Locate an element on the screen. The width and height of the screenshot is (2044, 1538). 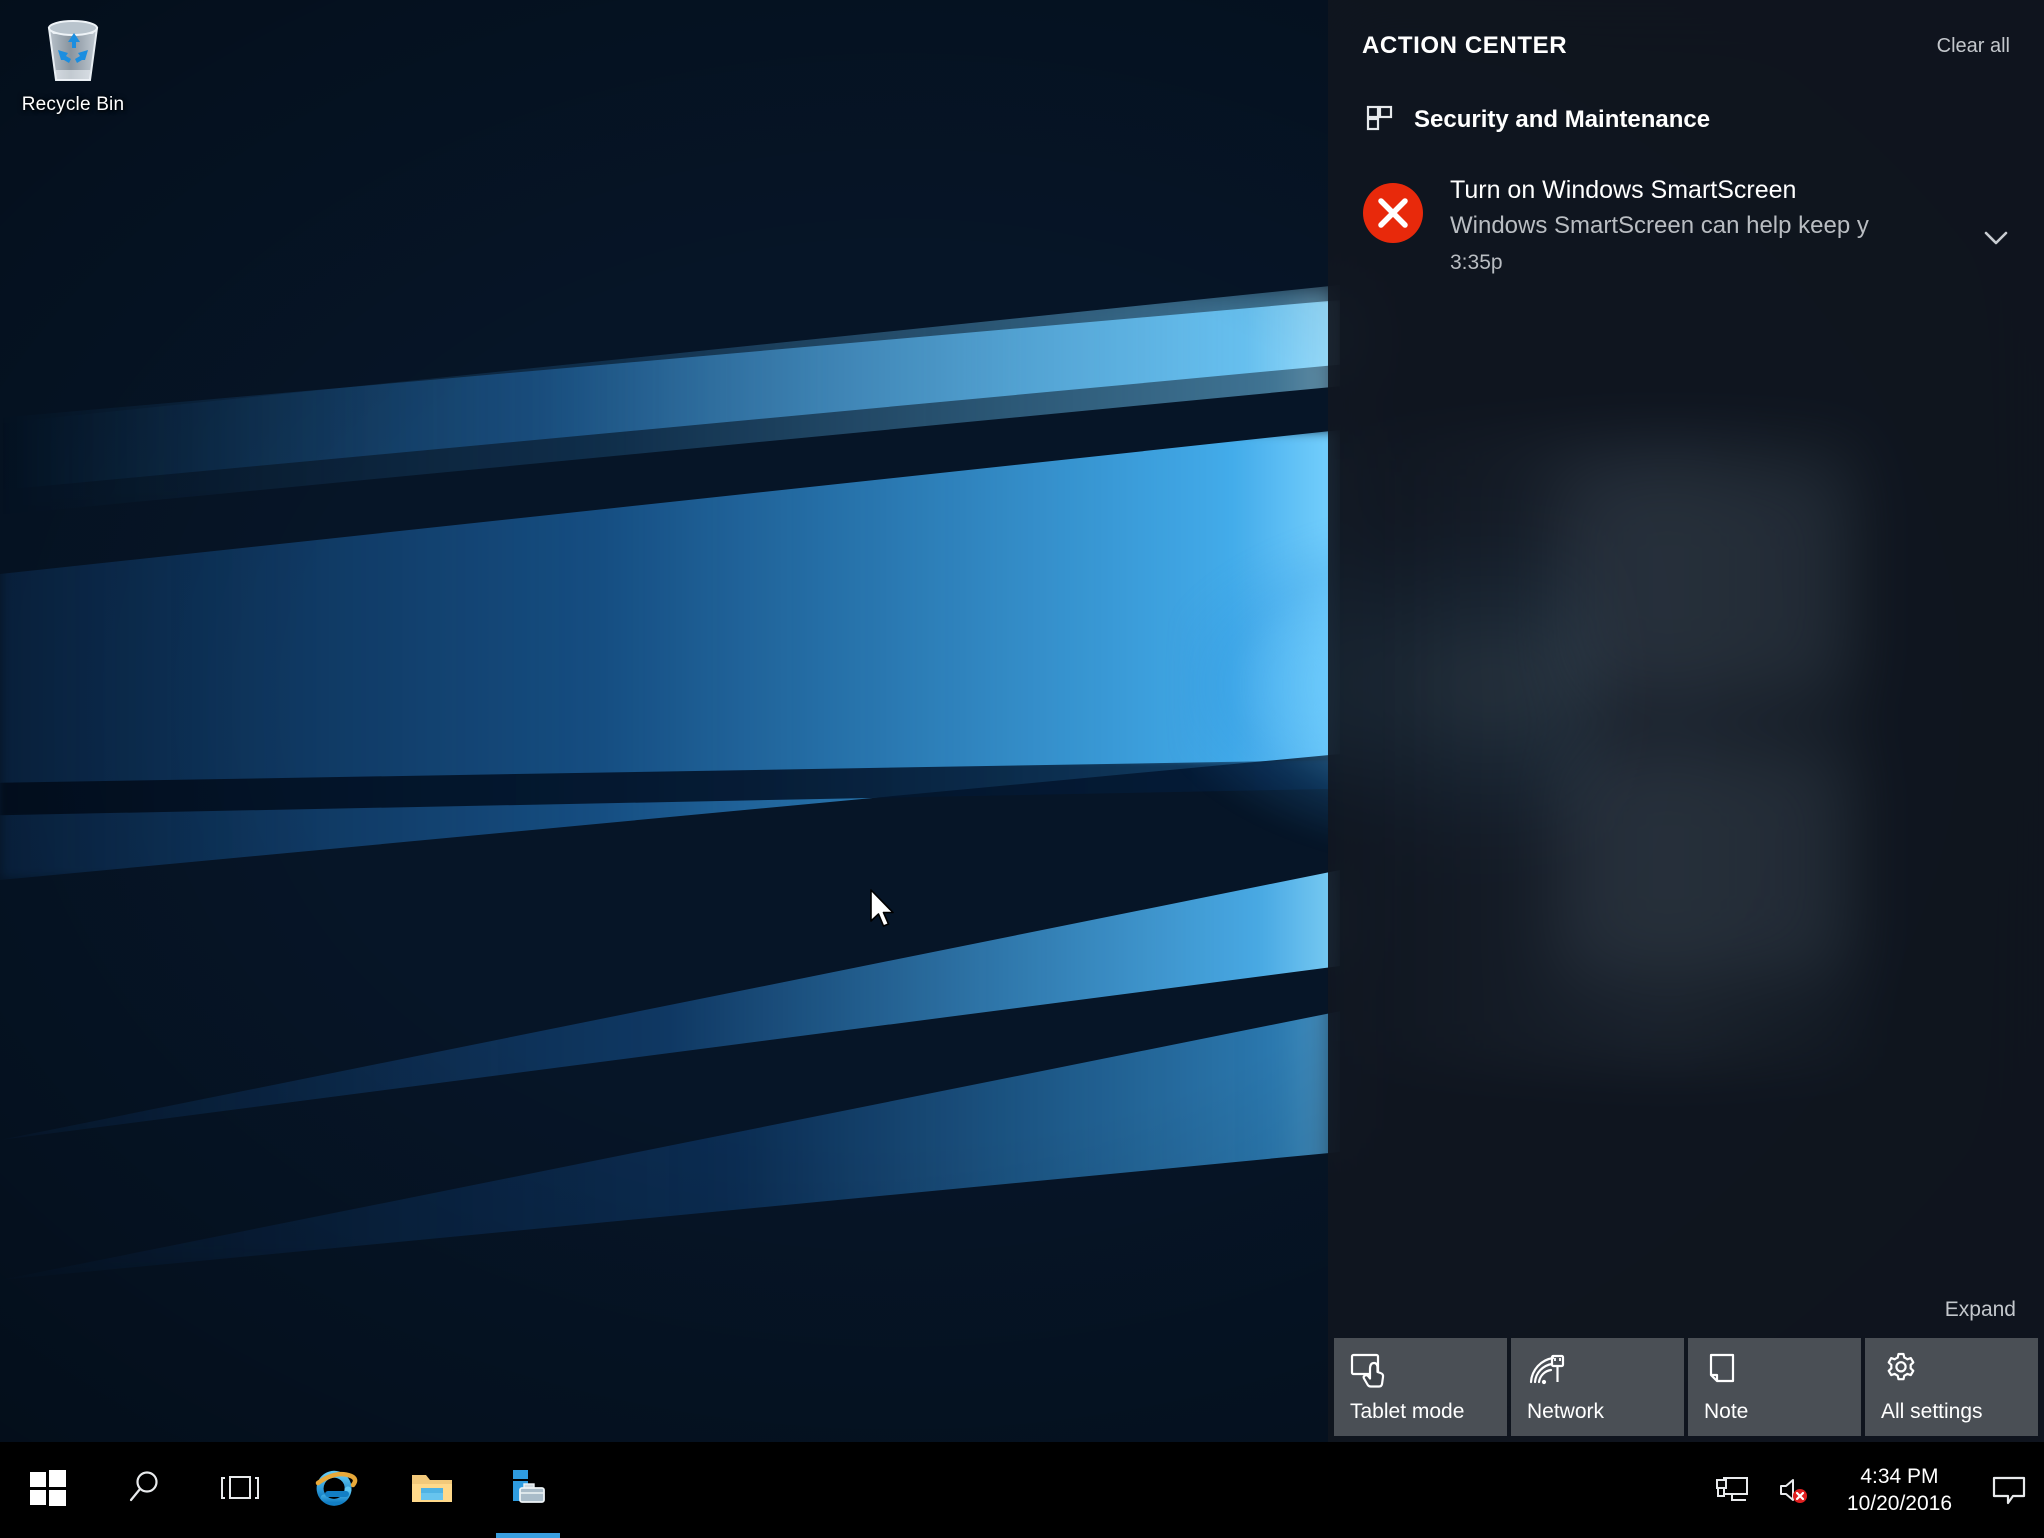
quick-action-label: All settings is located at coordinates (1932, 1411).